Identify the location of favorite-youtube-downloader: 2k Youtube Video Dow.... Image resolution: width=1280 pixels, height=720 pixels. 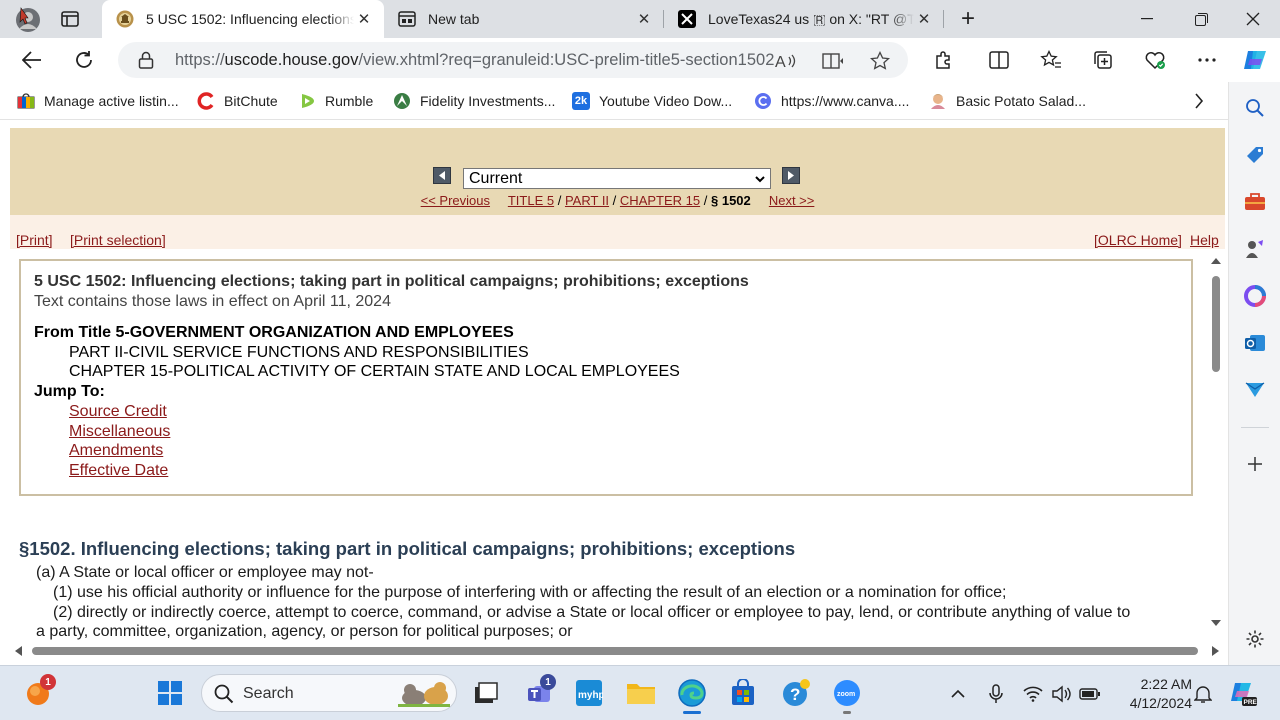
(652, 101).